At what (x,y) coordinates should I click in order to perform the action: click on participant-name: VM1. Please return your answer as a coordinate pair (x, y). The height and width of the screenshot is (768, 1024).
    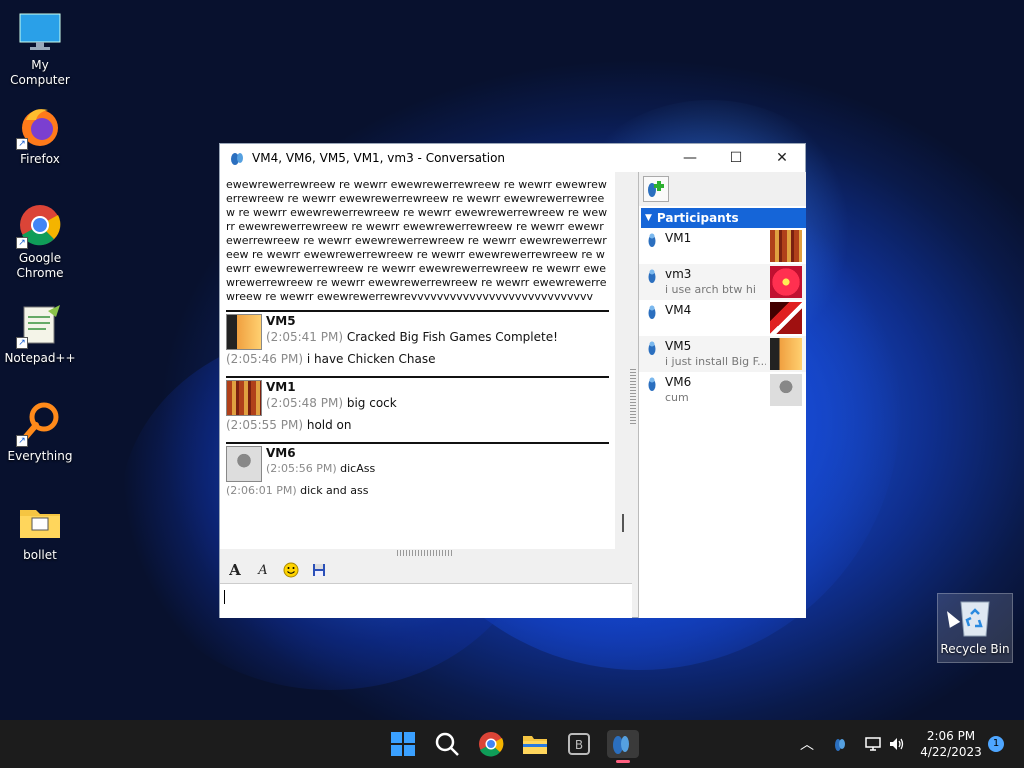
    Looking at the image, I should click on (678, 238).